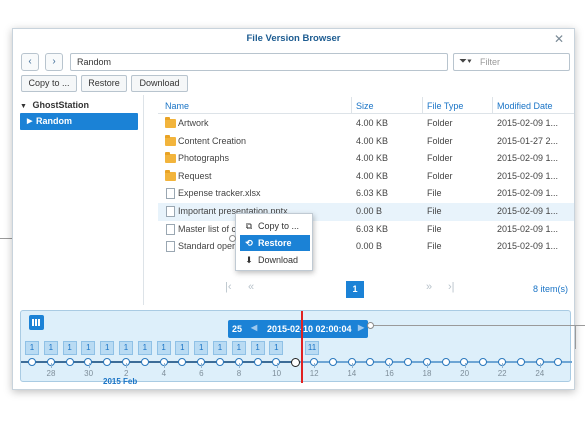 This screenshot has width=585, height=435. I want to click on folder-icon, so click(170, 158).